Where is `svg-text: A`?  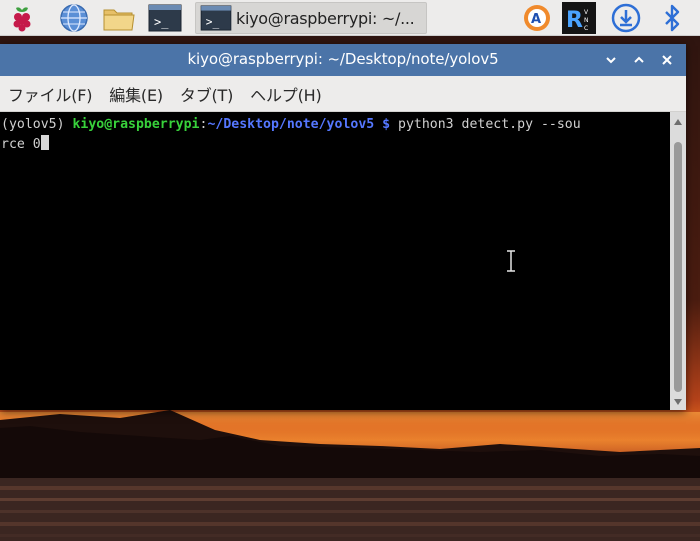
svg-text: A is located at coordinates (536, 19).